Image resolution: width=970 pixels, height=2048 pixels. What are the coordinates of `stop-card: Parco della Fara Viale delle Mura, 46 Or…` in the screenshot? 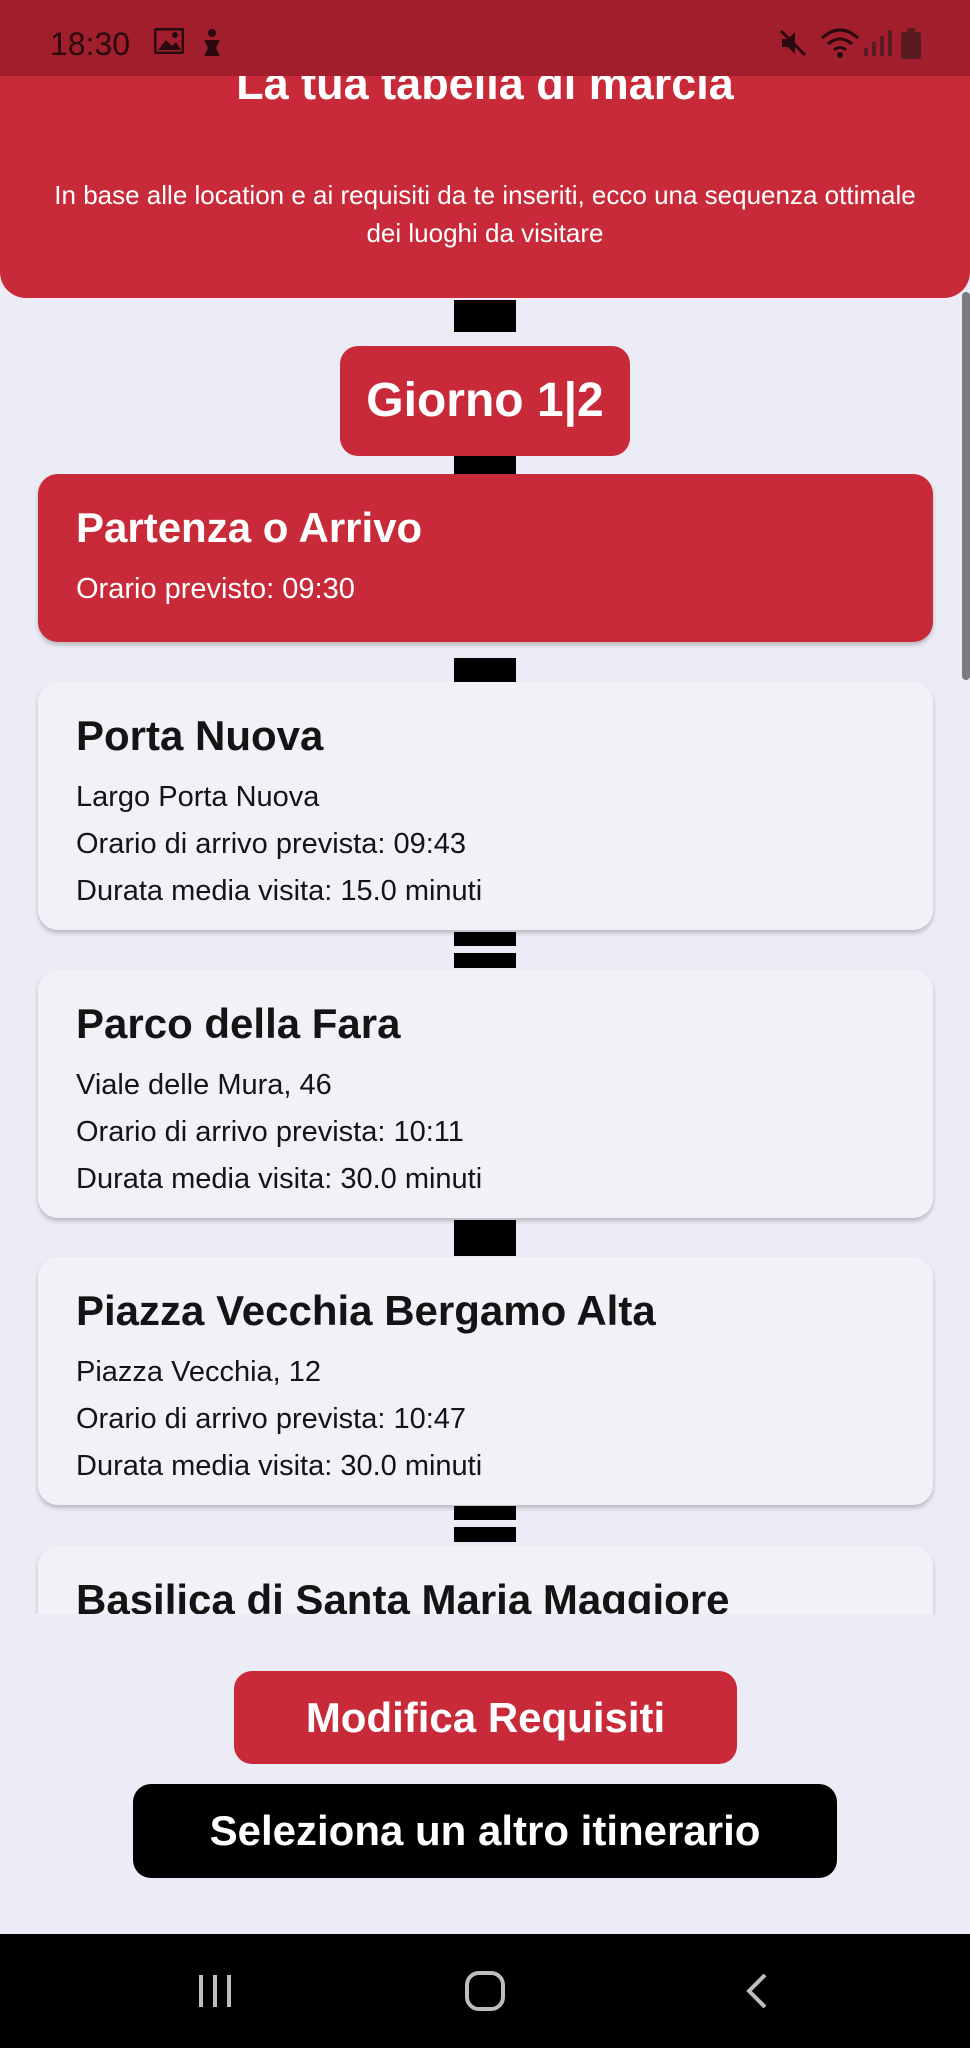 It's located at (485, 1094).